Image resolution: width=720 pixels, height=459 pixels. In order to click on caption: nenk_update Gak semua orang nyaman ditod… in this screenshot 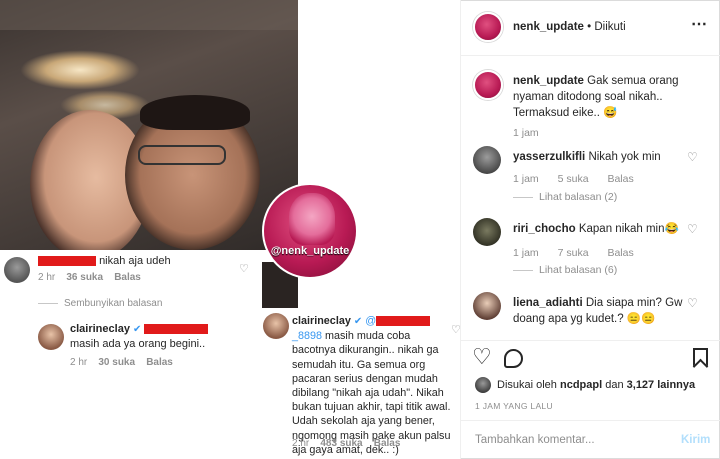, I will do `click(609, 97)`.